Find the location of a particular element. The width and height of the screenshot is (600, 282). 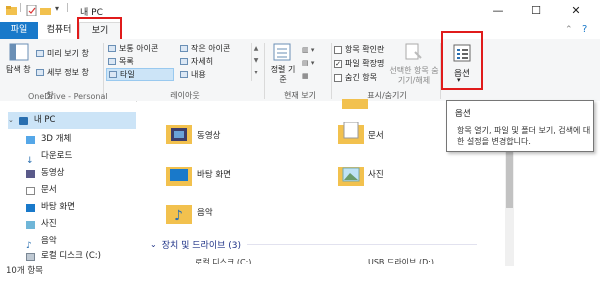

options-tooltip: 옵션 항목 열기, 파일 및 폴더 보기, 검색에 대한 설정을 변경합니다. is located at coordinates (520, 126).